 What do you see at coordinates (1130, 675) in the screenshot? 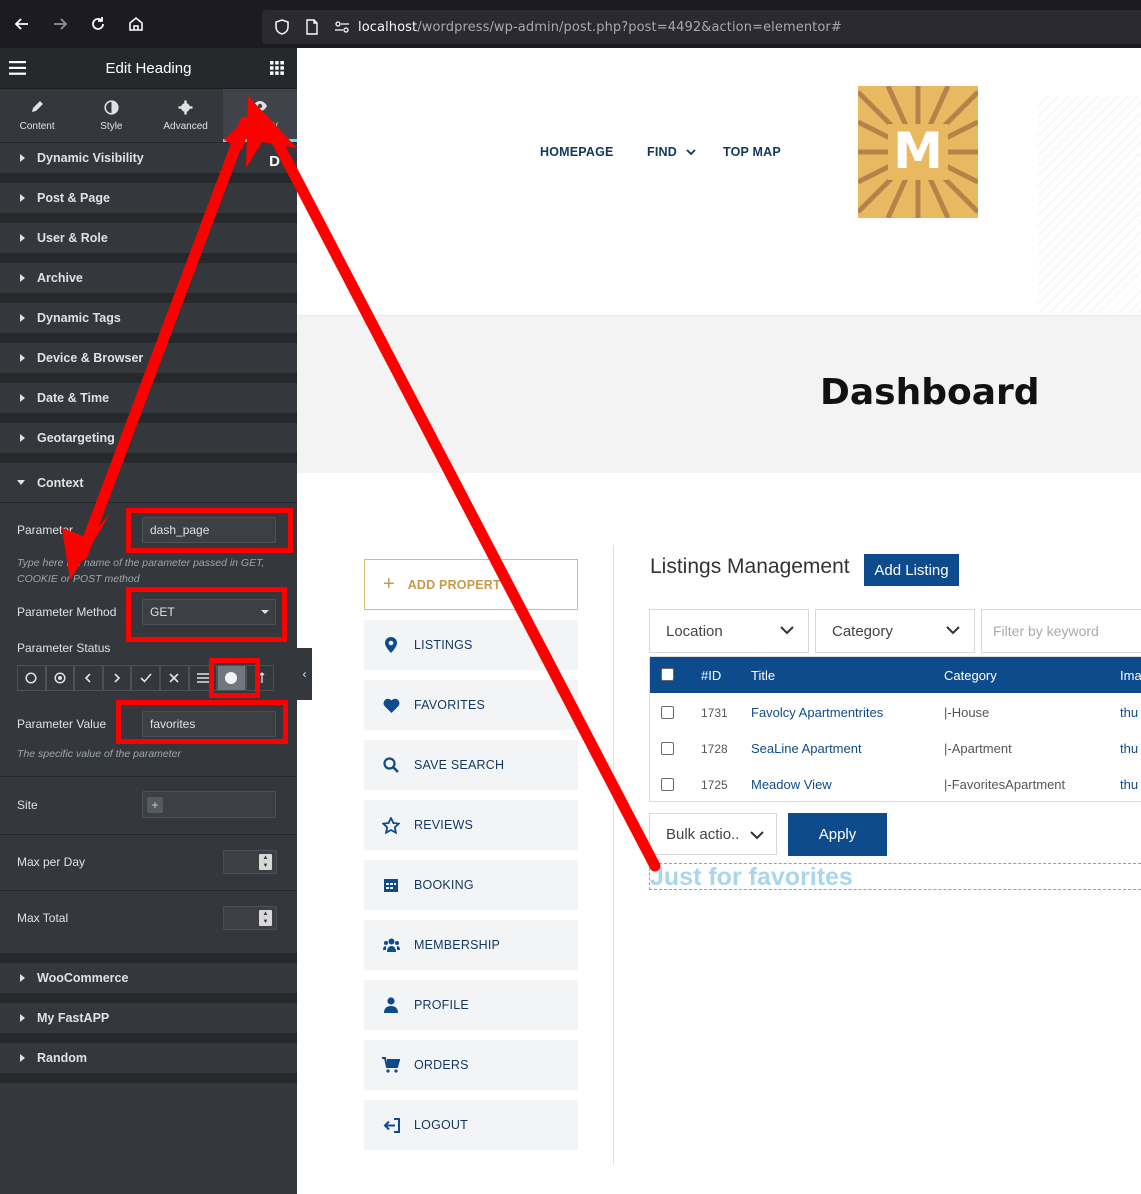
I see `column-image: Ima` at bounding box center [1130, 675].